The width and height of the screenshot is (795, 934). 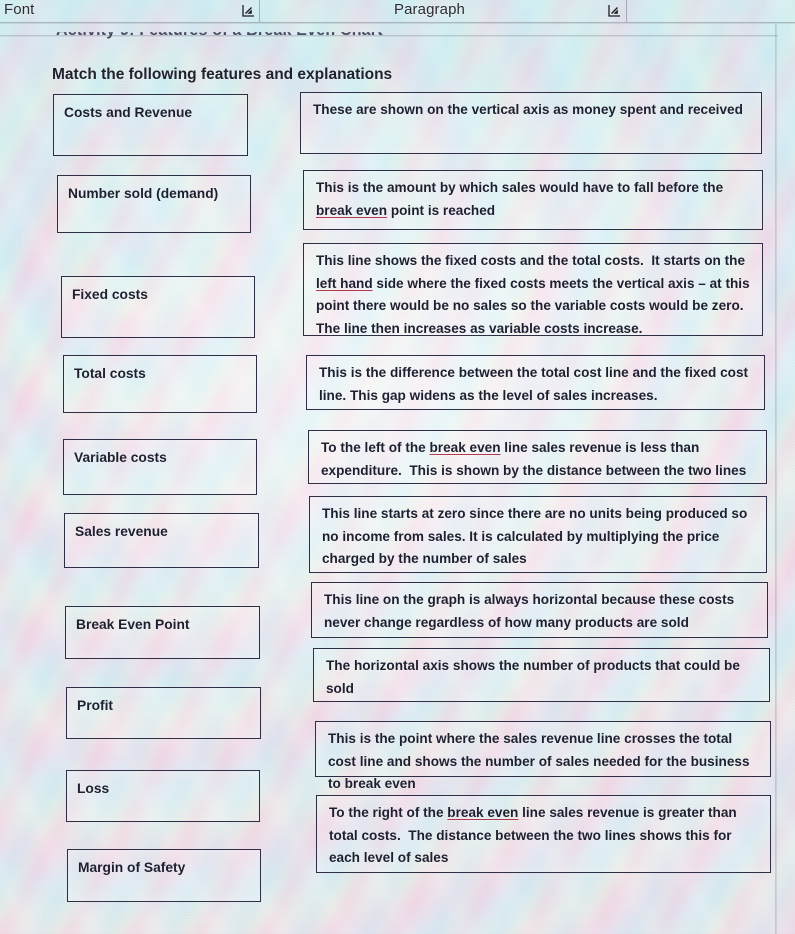 What do you see at coordinates (133, 624) in the screenshot?
I see `feature-label: Break Even Point` at bounding box center [133, 624].